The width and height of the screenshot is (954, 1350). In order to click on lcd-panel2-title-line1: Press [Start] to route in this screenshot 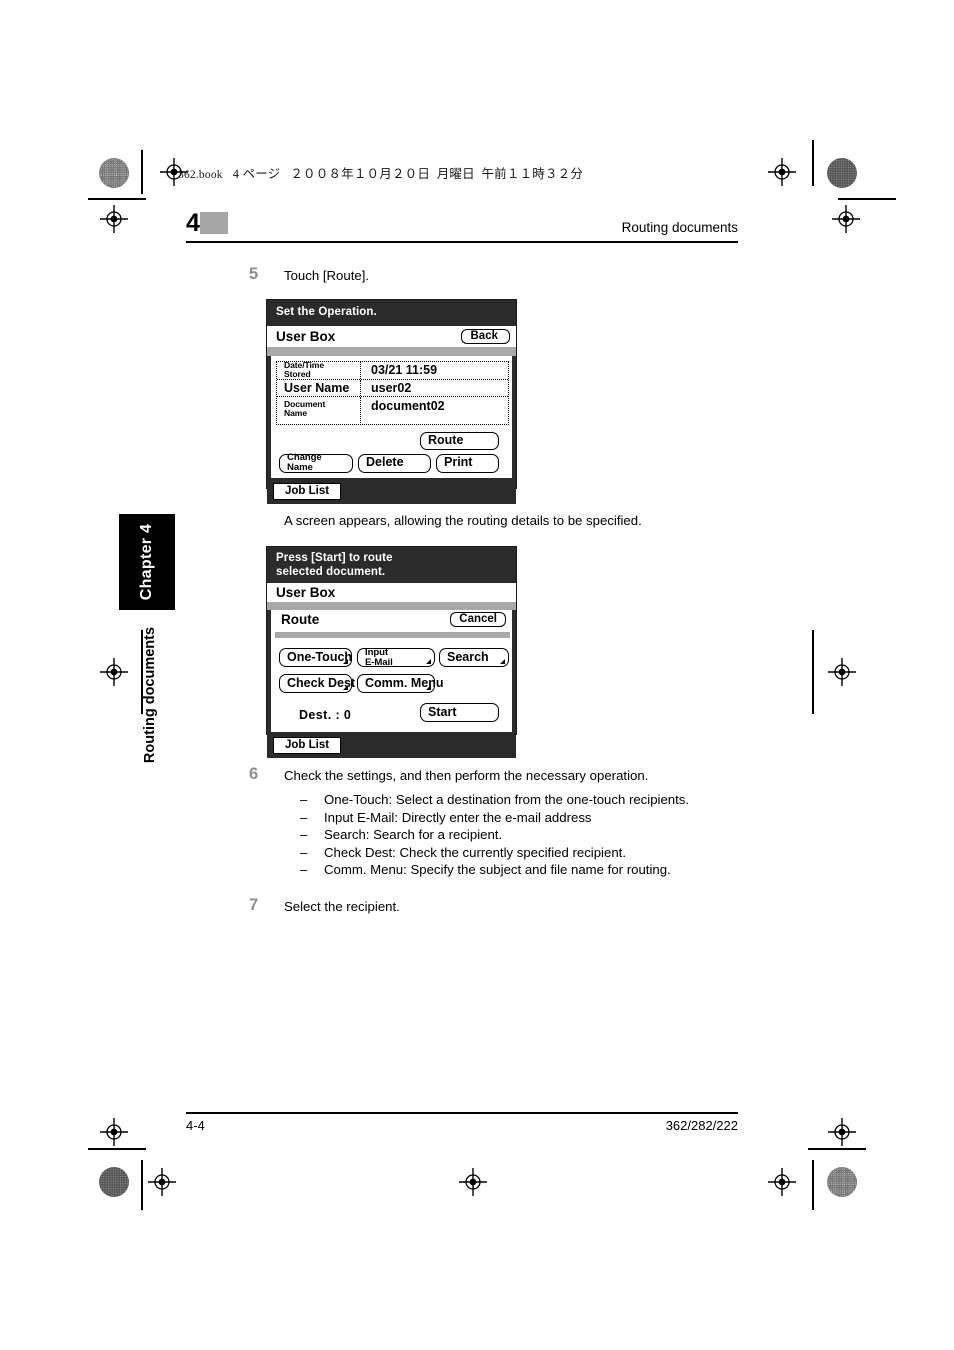, I will do `click(334, 558)`.